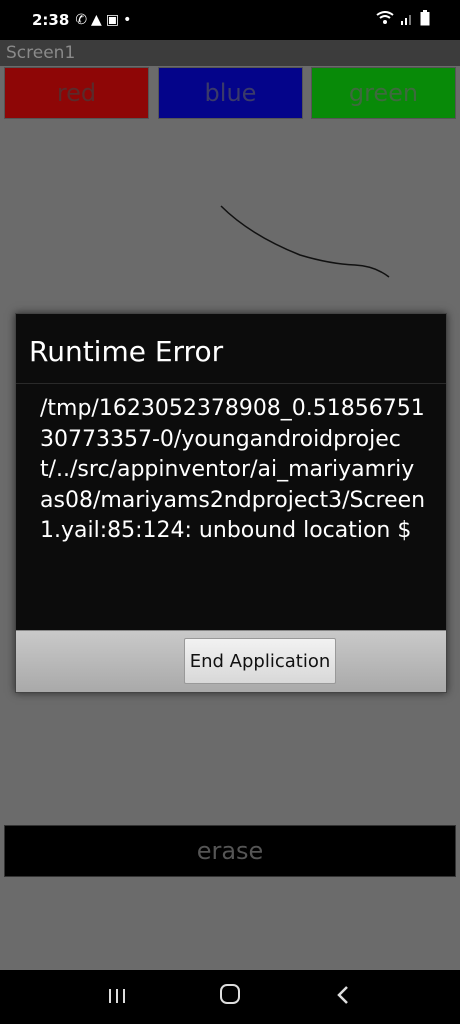 The height and width of the screenshot is (1024, 460). What do you see at coordinates (425, 20) in the screenshot?
I see `battery-icon` at bounding box center [425, 20].